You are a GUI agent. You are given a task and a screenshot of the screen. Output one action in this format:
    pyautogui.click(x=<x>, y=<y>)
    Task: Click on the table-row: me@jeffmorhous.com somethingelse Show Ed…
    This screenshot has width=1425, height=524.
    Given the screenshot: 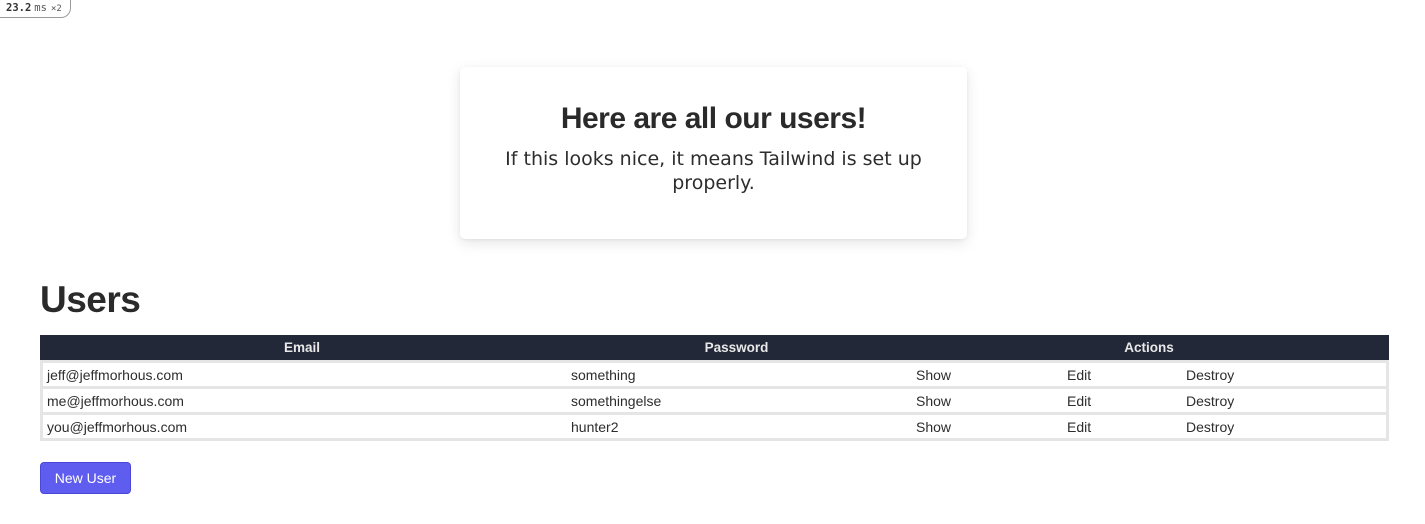 What is the action you would take?
    pyautogui.click(x=714, y=399)
    